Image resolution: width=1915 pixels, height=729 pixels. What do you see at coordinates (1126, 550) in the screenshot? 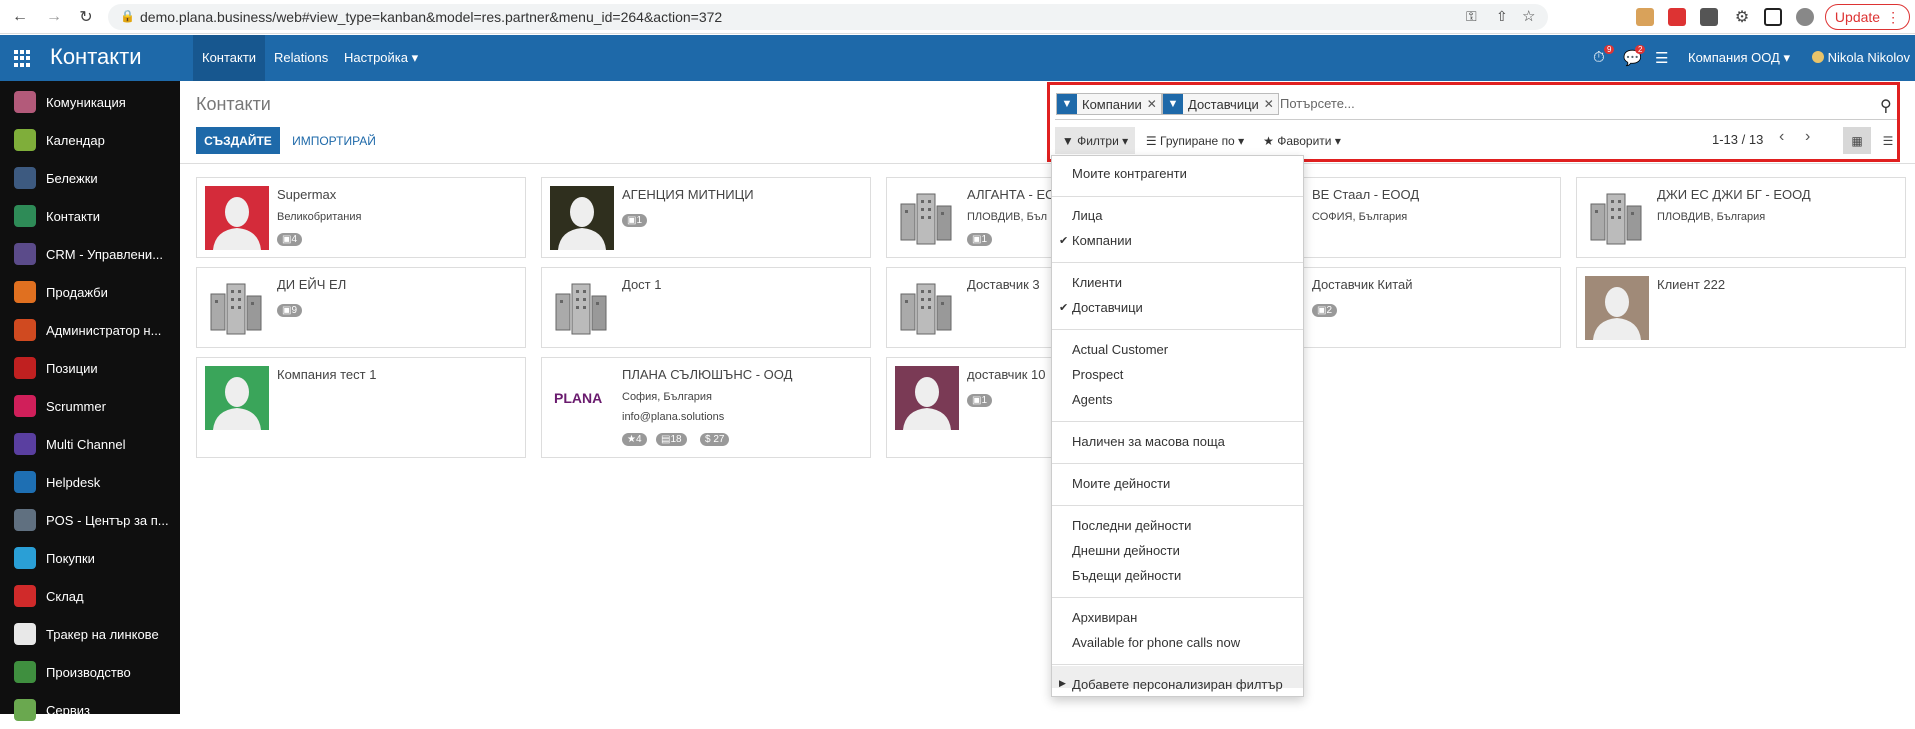
I see `filter-option: Днешни дейности` at bounding box center [1126, 550].